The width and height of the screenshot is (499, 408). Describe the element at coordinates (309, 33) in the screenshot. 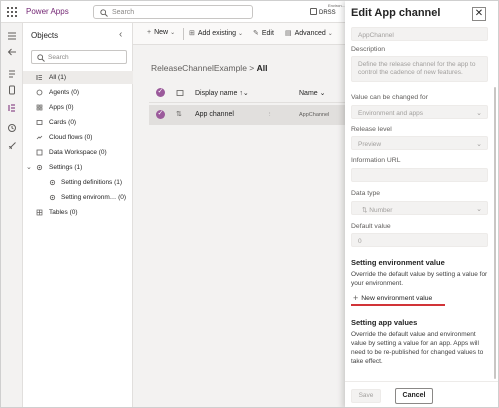

I see `advanced-button: ▤ Advanced ⌄` at that location.